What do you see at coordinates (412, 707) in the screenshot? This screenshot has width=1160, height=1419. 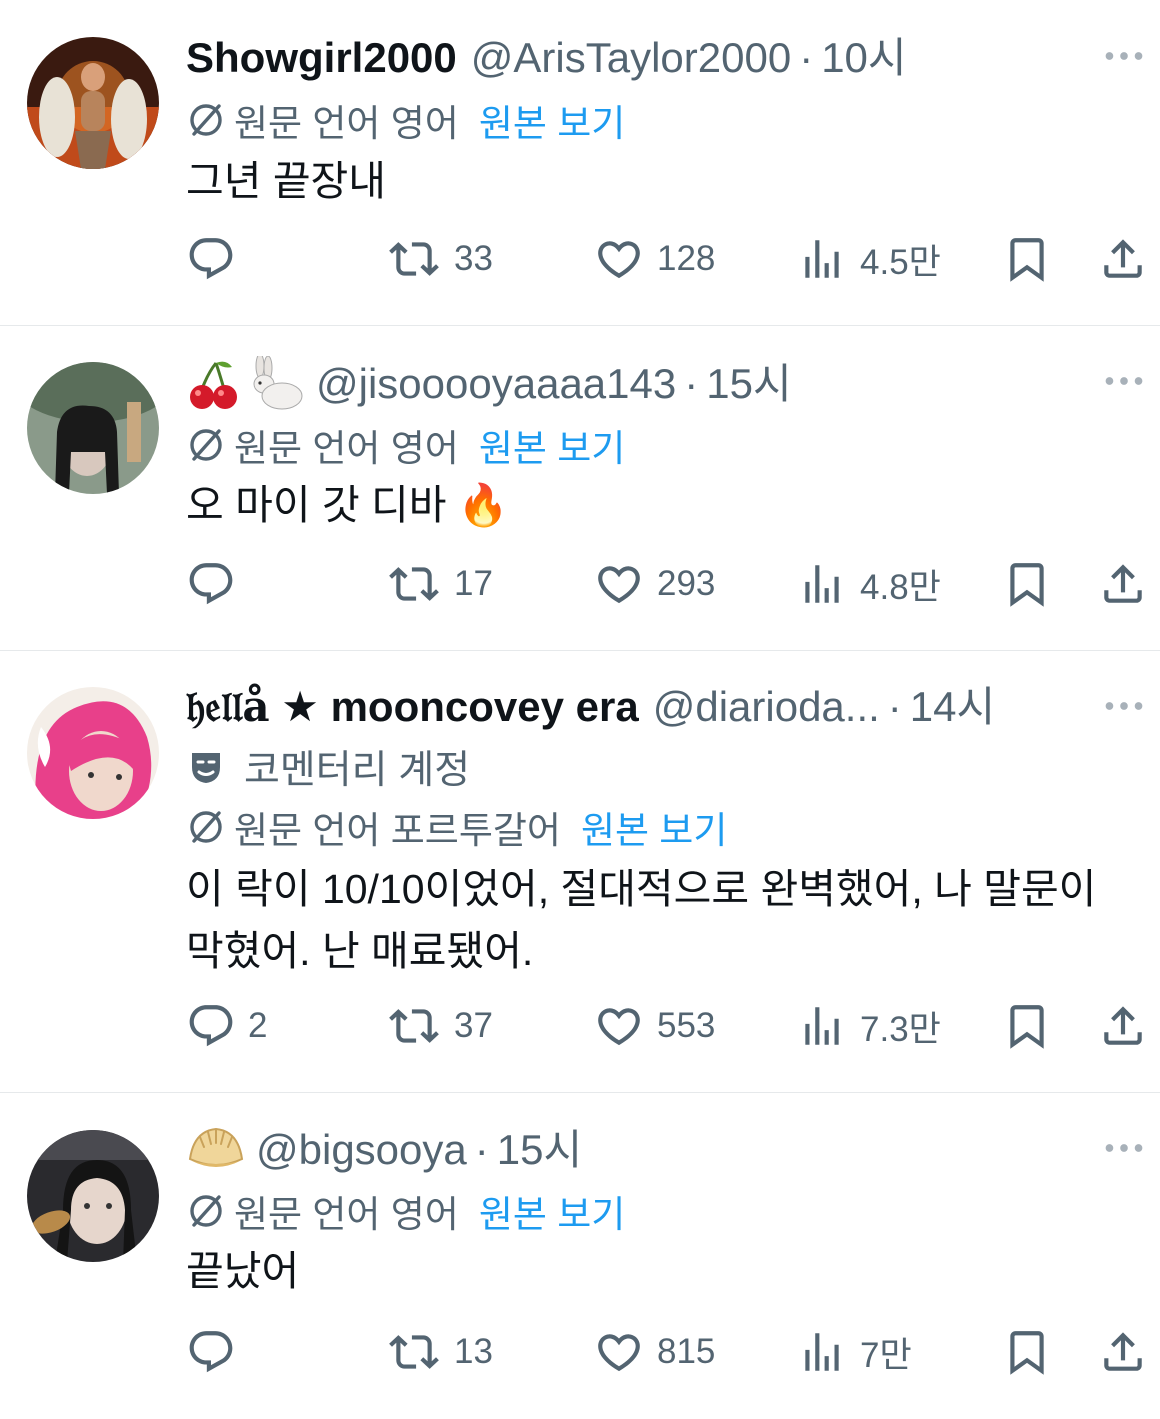 I see `display-name: 𝔥𝔢𝔩𝔩å ★ mooncovey era` at bounding box center [412, 707].